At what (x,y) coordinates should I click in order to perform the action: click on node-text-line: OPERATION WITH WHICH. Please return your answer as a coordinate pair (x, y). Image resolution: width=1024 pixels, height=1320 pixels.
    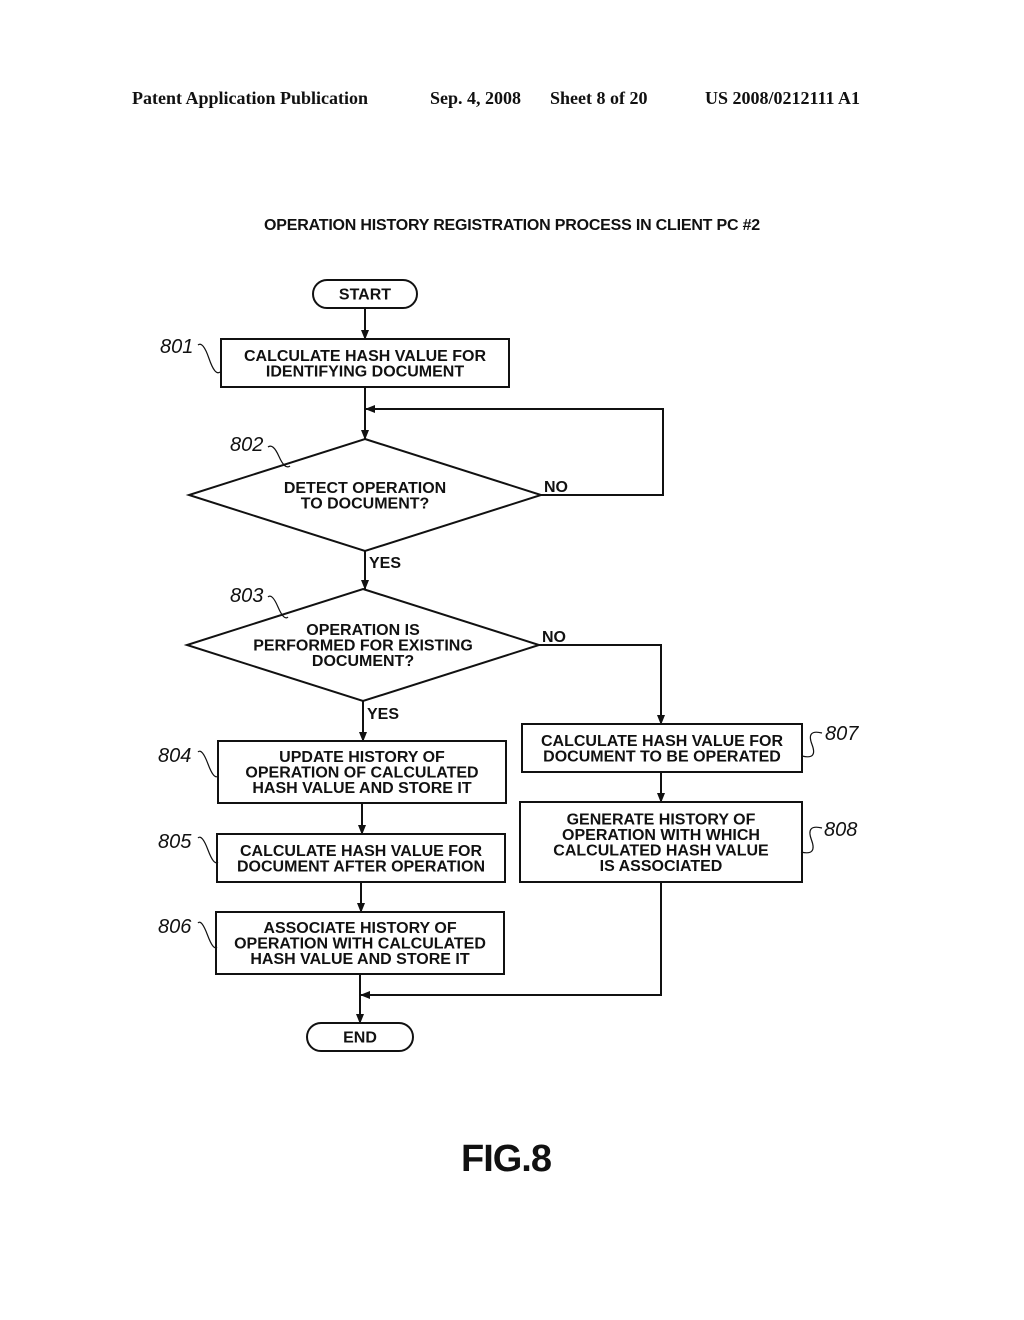
    Looking at the image, I should click on (661, 835).